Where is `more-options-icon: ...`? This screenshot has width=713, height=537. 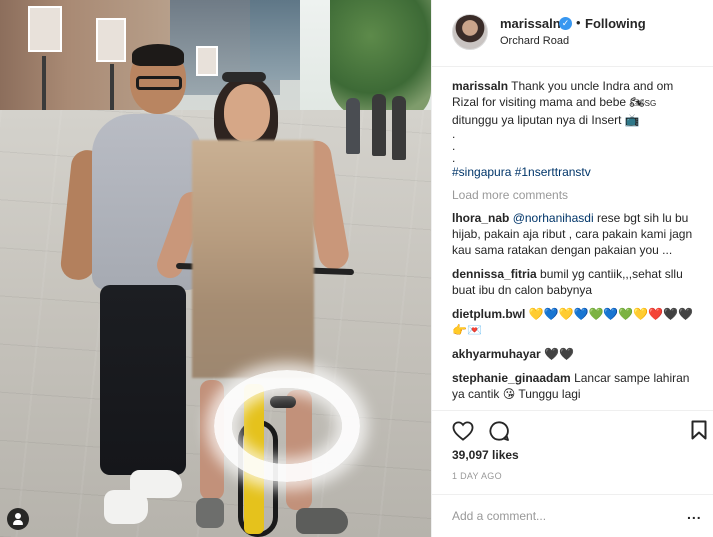
more-options-icon: ... is located at coordinates (694, 514).